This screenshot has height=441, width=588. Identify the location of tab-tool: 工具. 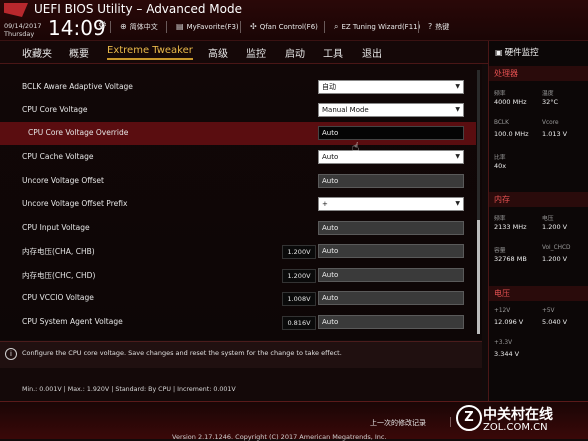
(333, 52).